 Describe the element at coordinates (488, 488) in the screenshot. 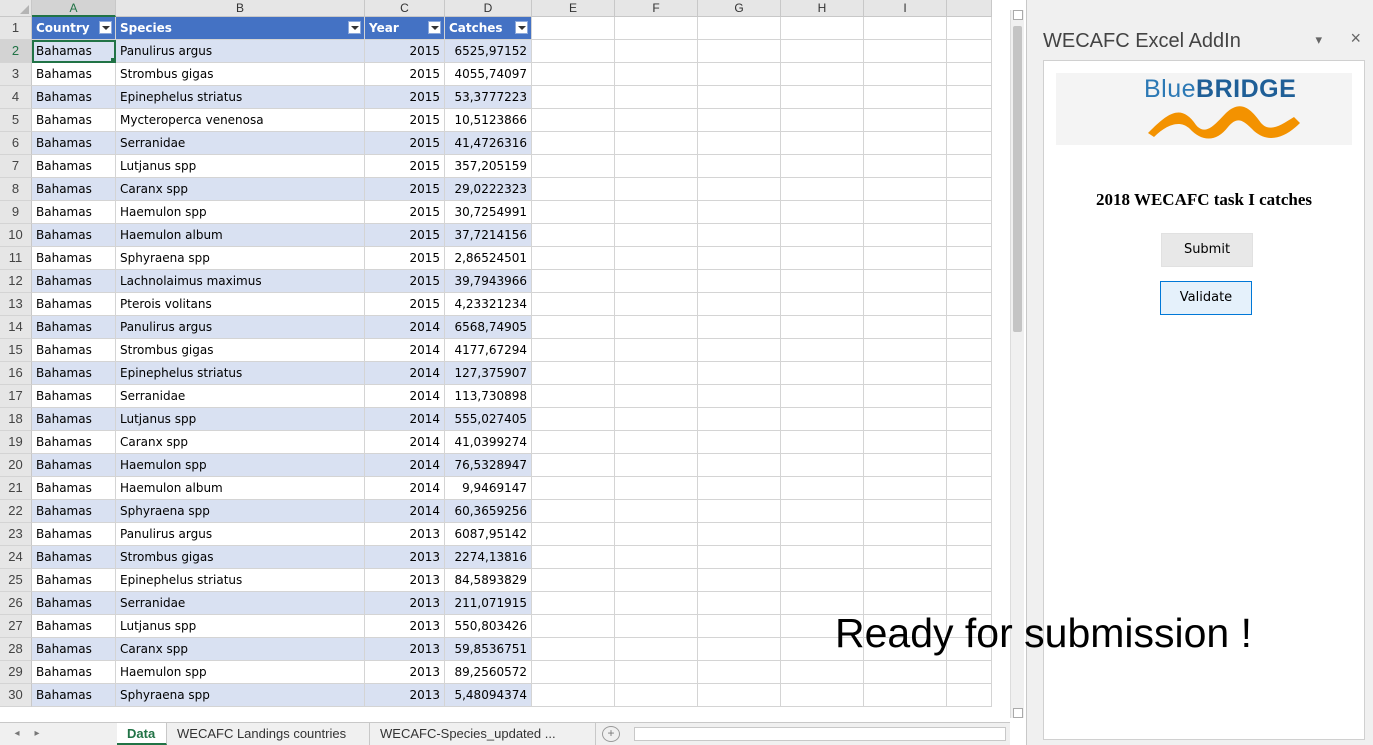

I see `cell: 9,9469147` at that location.